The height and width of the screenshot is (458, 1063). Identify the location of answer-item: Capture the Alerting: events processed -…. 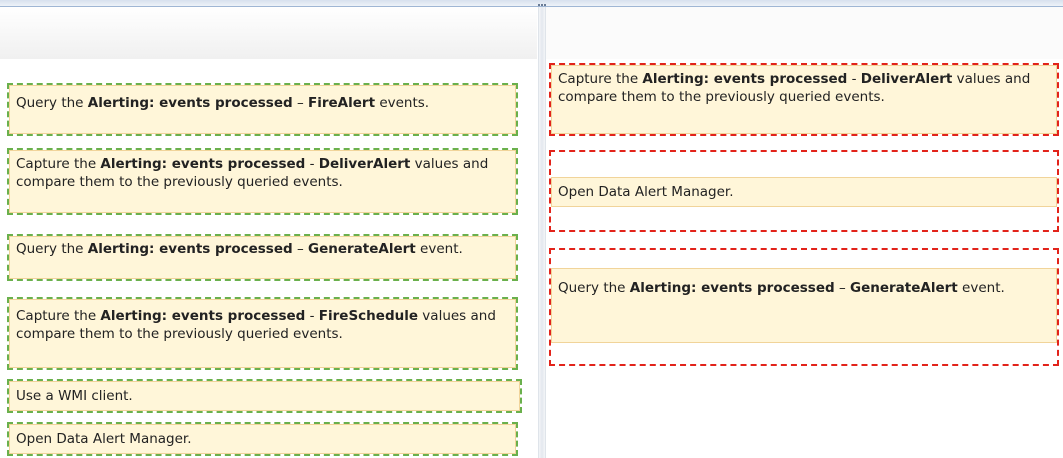
(804, 99).